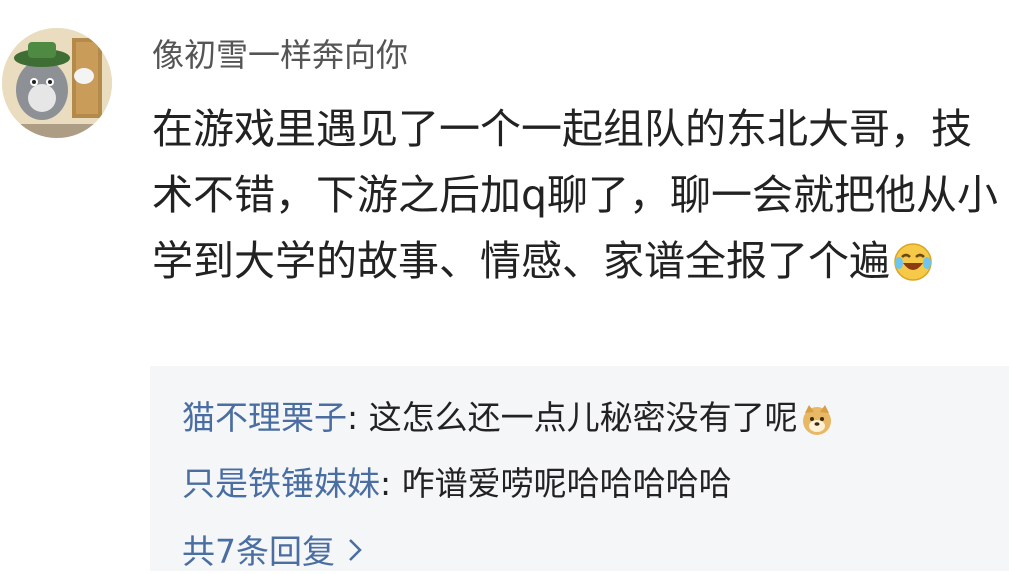 This screenshot has height=574, width=1009. Describe the element at coordinates (355, 554) in the screenshot. I see `chevron-right-icon` at that location.